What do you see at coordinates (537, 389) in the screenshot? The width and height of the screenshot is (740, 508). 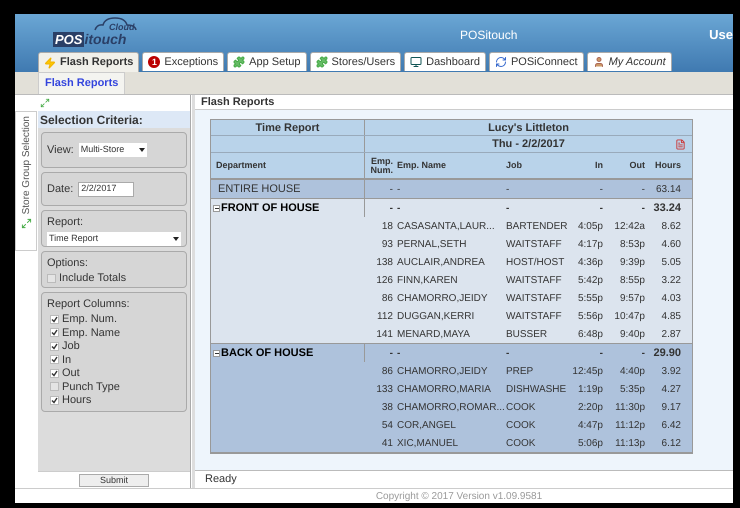 I see `table-cell-text: DISHWASHE` at bounding box center [537, 389].